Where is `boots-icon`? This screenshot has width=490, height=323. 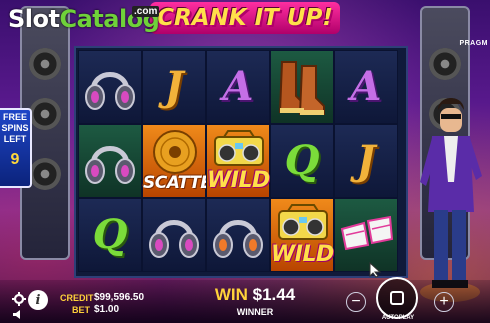 boots-icon is located at coordinates (301, 88).